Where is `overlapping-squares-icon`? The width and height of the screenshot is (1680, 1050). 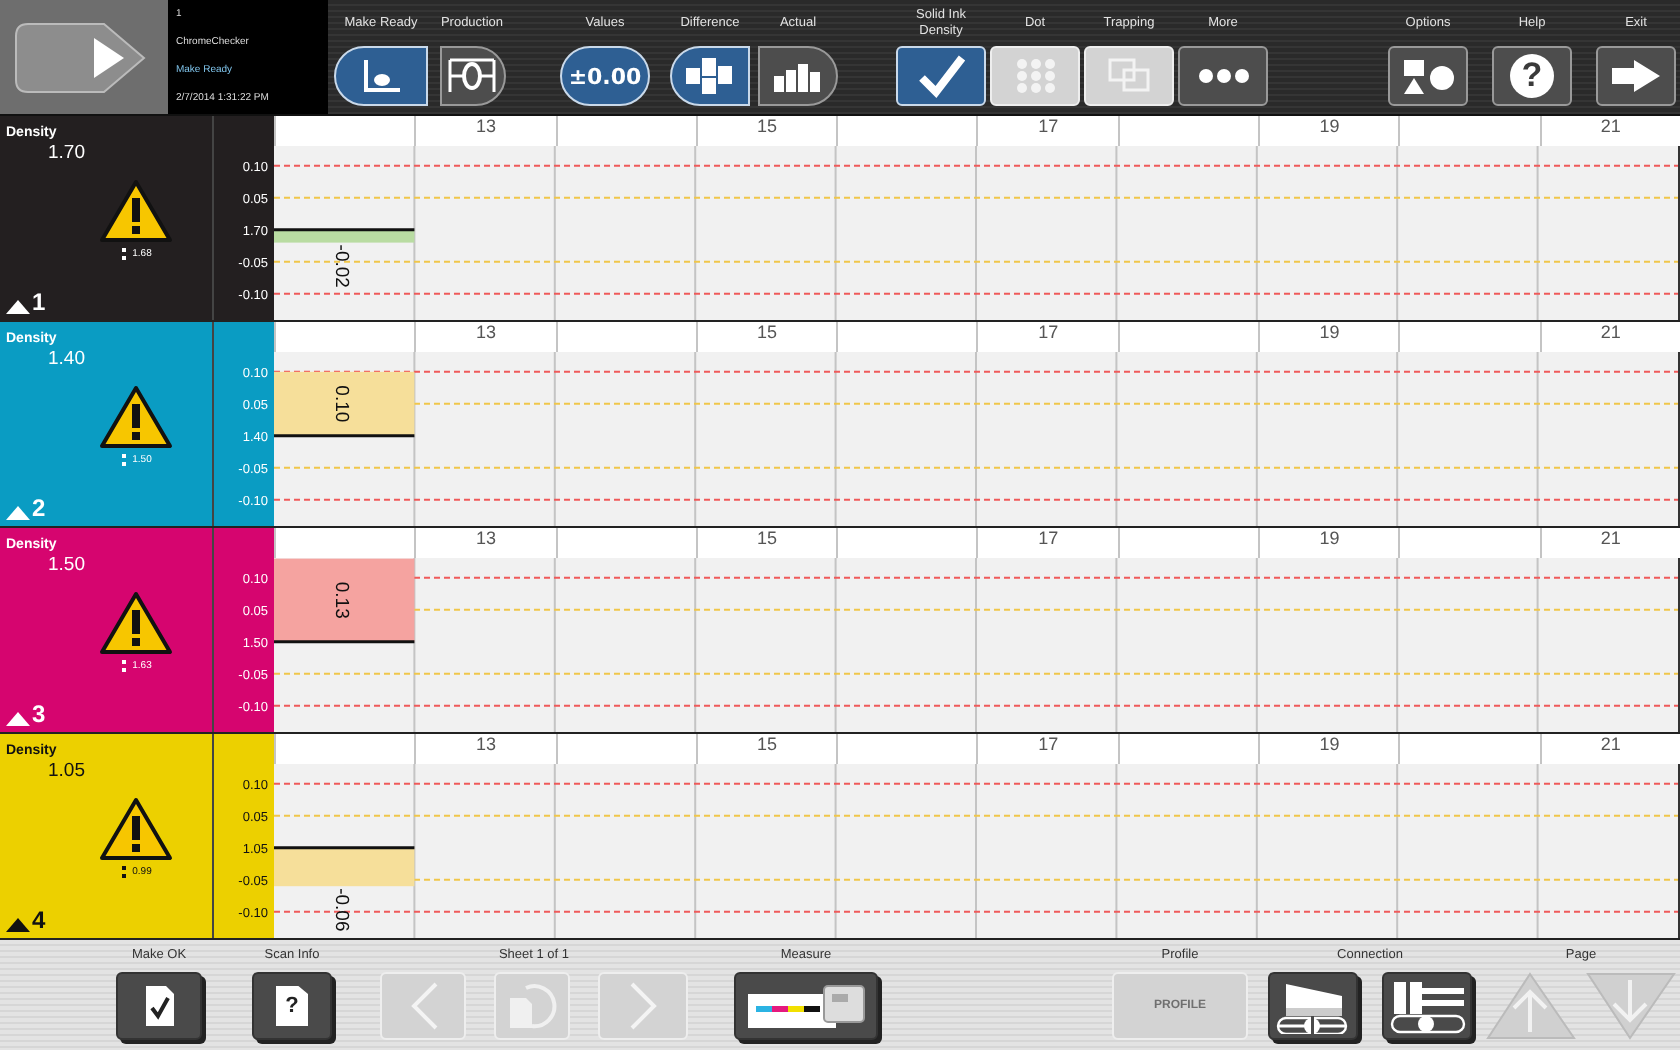 overlapping-squares-icon is located at coordinates (1129, 76).